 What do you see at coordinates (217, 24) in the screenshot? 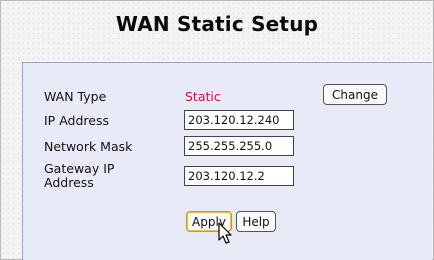
I see `page-title: WAN Static Setup` at bounding box center [217, 24].